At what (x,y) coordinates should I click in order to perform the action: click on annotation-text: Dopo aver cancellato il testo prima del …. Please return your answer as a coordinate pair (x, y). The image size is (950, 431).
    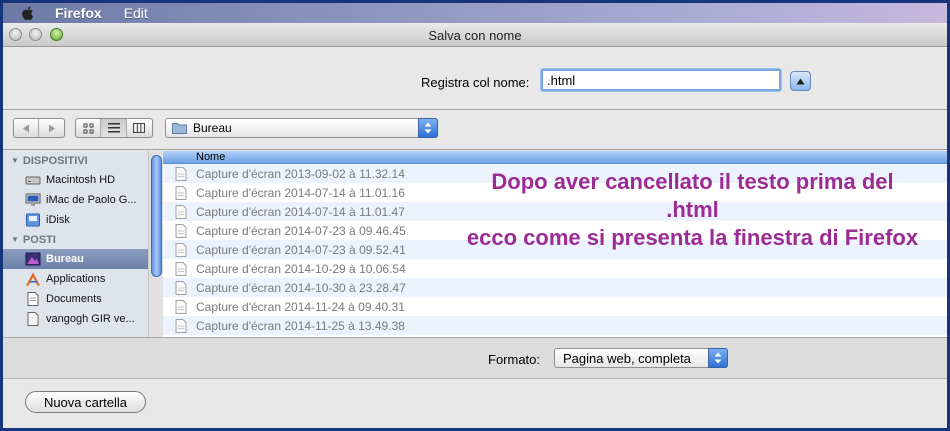
    Looking at the image, I should click on (692, 210).